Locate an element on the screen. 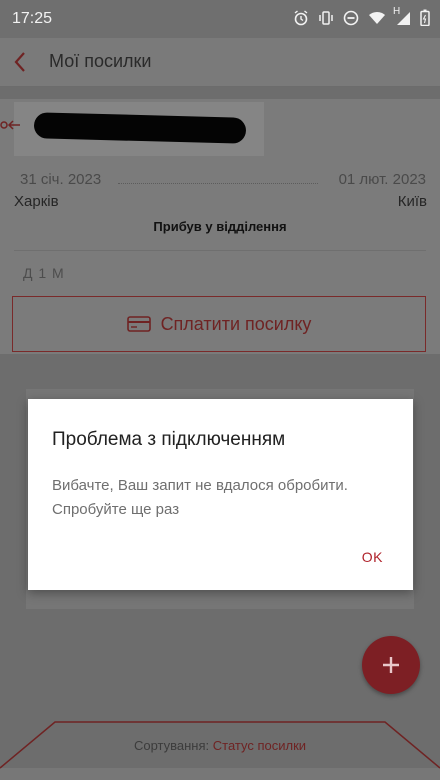 The width and height of the screenshot is (440, 780). dnd-icon is located at coordinates (351, 18).